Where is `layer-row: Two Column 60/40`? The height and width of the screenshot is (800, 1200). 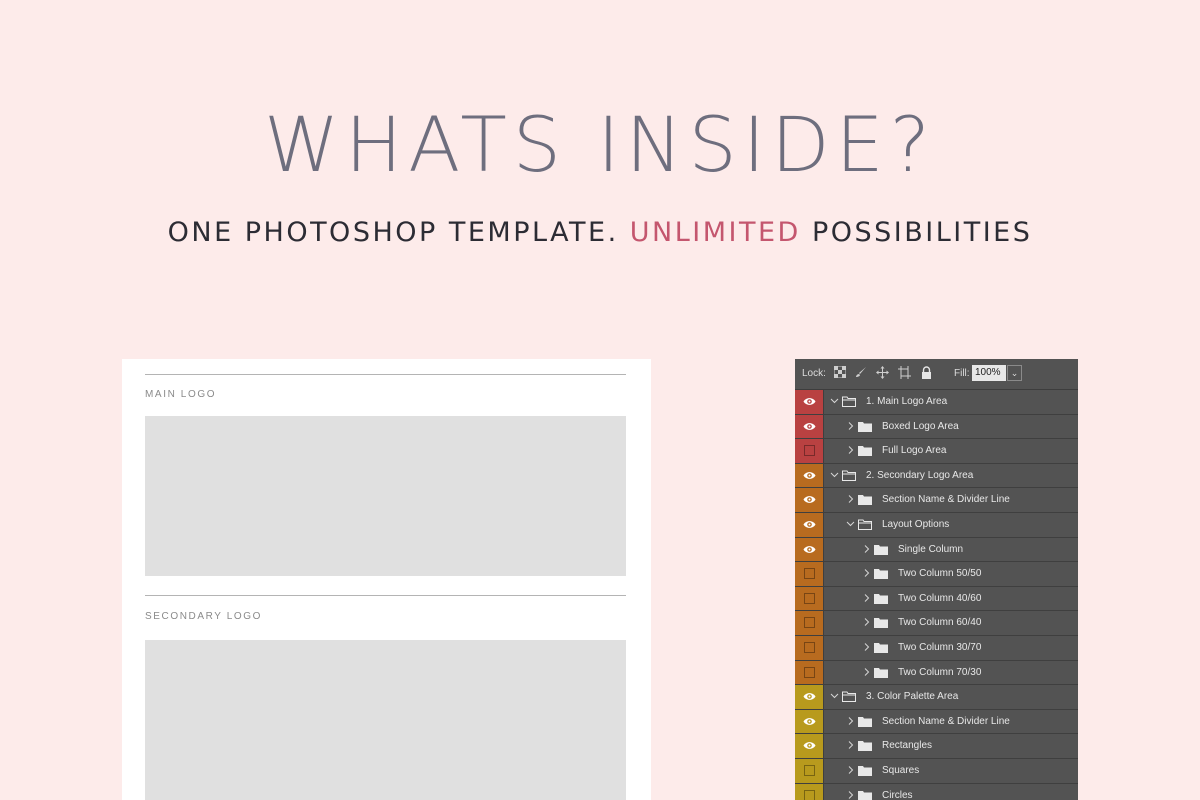
layer-row: Two Column 60/40 is located at coordinates (936, 623).